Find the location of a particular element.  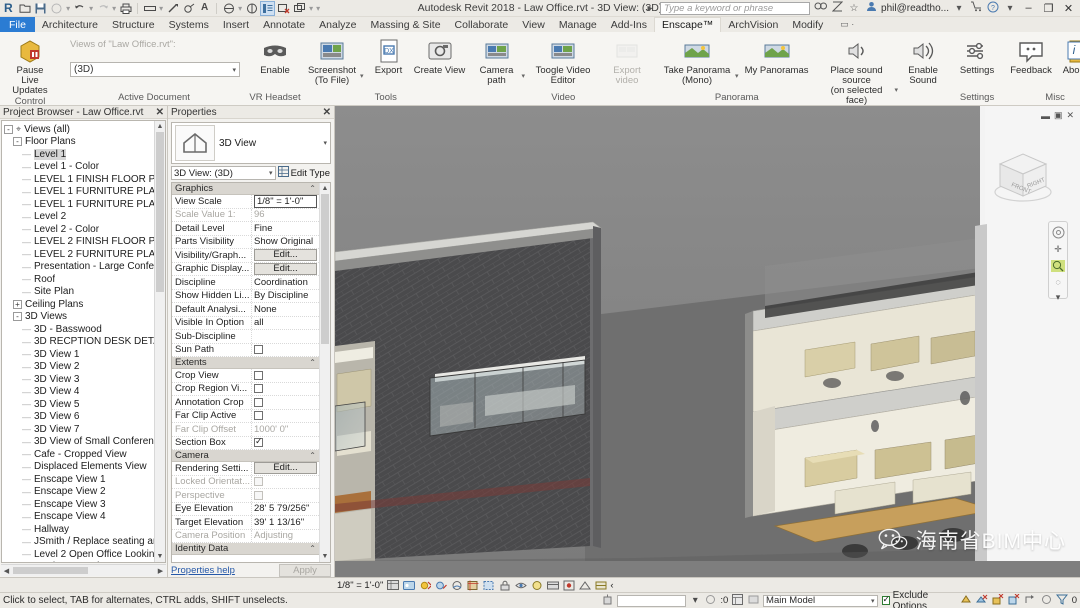

show-crop-region-icon is located at coordinates (488, 585).